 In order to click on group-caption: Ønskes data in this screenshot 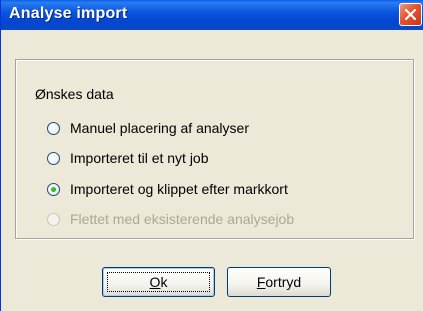, I will do `click(74, 94)`.